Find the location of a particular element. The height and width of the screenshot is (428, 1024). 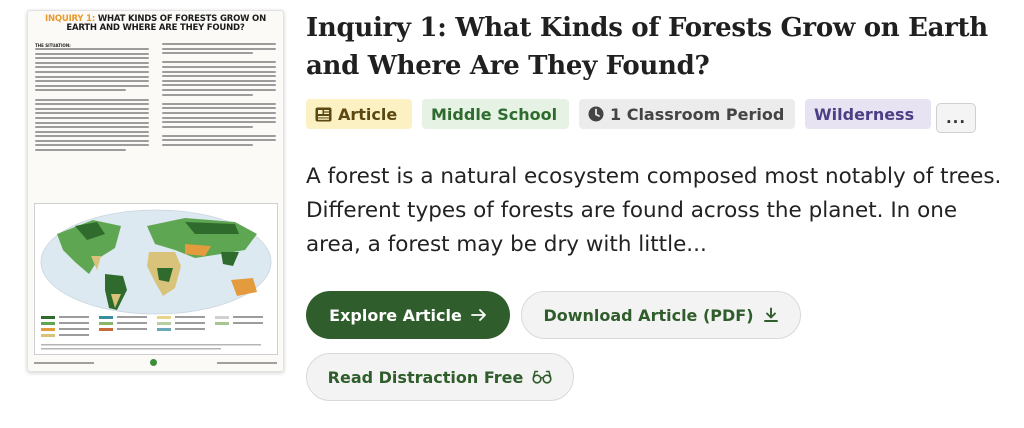

article-icon is located at coordinates (323, 114).